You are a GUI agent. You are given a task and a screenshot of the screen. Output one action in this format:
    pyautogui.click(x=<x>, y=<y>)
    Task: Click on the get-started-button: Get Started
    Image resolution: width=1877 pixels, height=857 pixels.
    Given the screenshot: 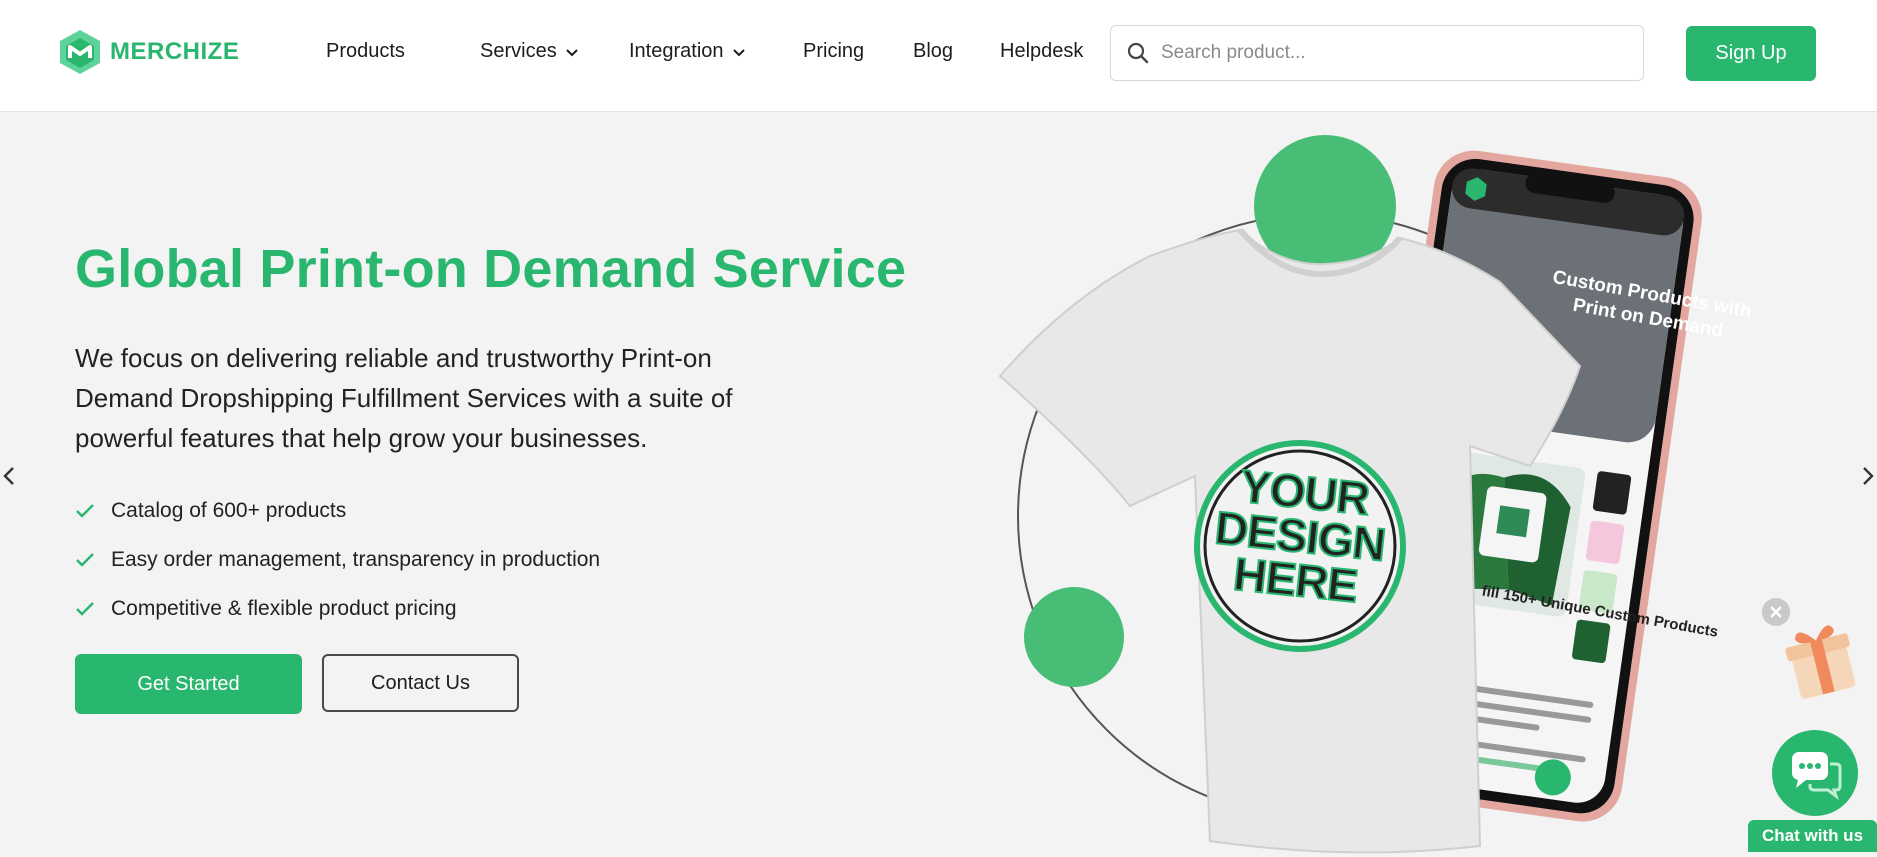 What is the action you would take?
    pyautogui.click(x=188, y=684)
    